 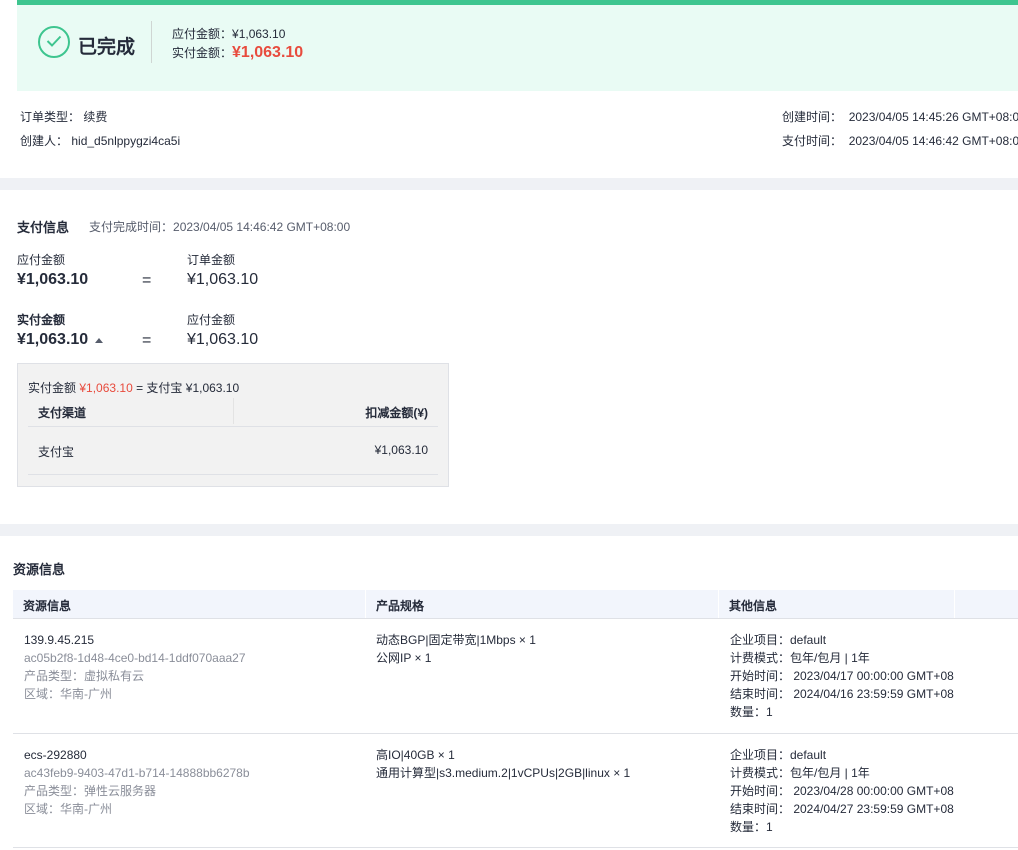 I want to click on payable-amount-label: 应付金额, so click(x=41, y=260).